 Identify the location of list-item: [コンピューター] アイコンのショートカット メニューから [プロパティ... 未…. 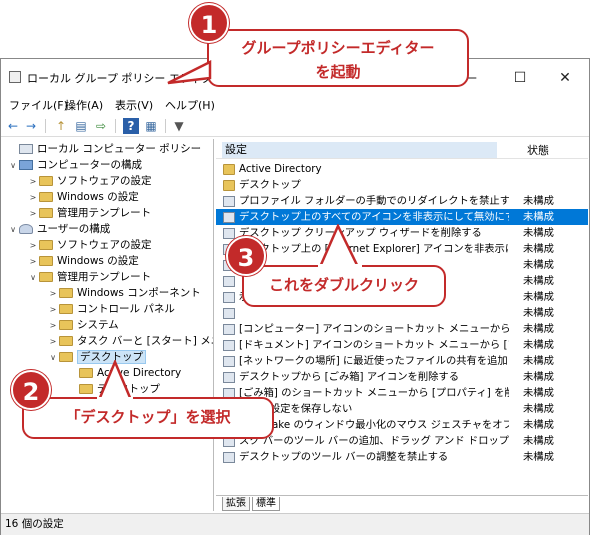
(402, 329).